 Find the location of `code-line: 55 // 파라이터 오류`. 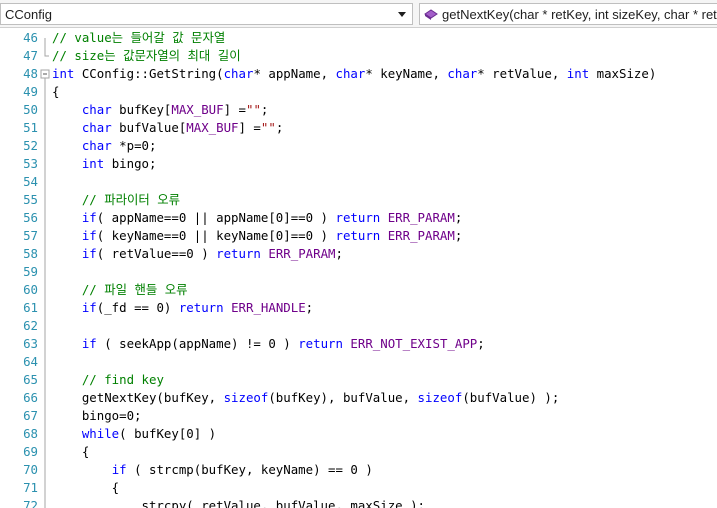

code-line: 55 // 파라이터 오류 is located at coordinates (358, 200).